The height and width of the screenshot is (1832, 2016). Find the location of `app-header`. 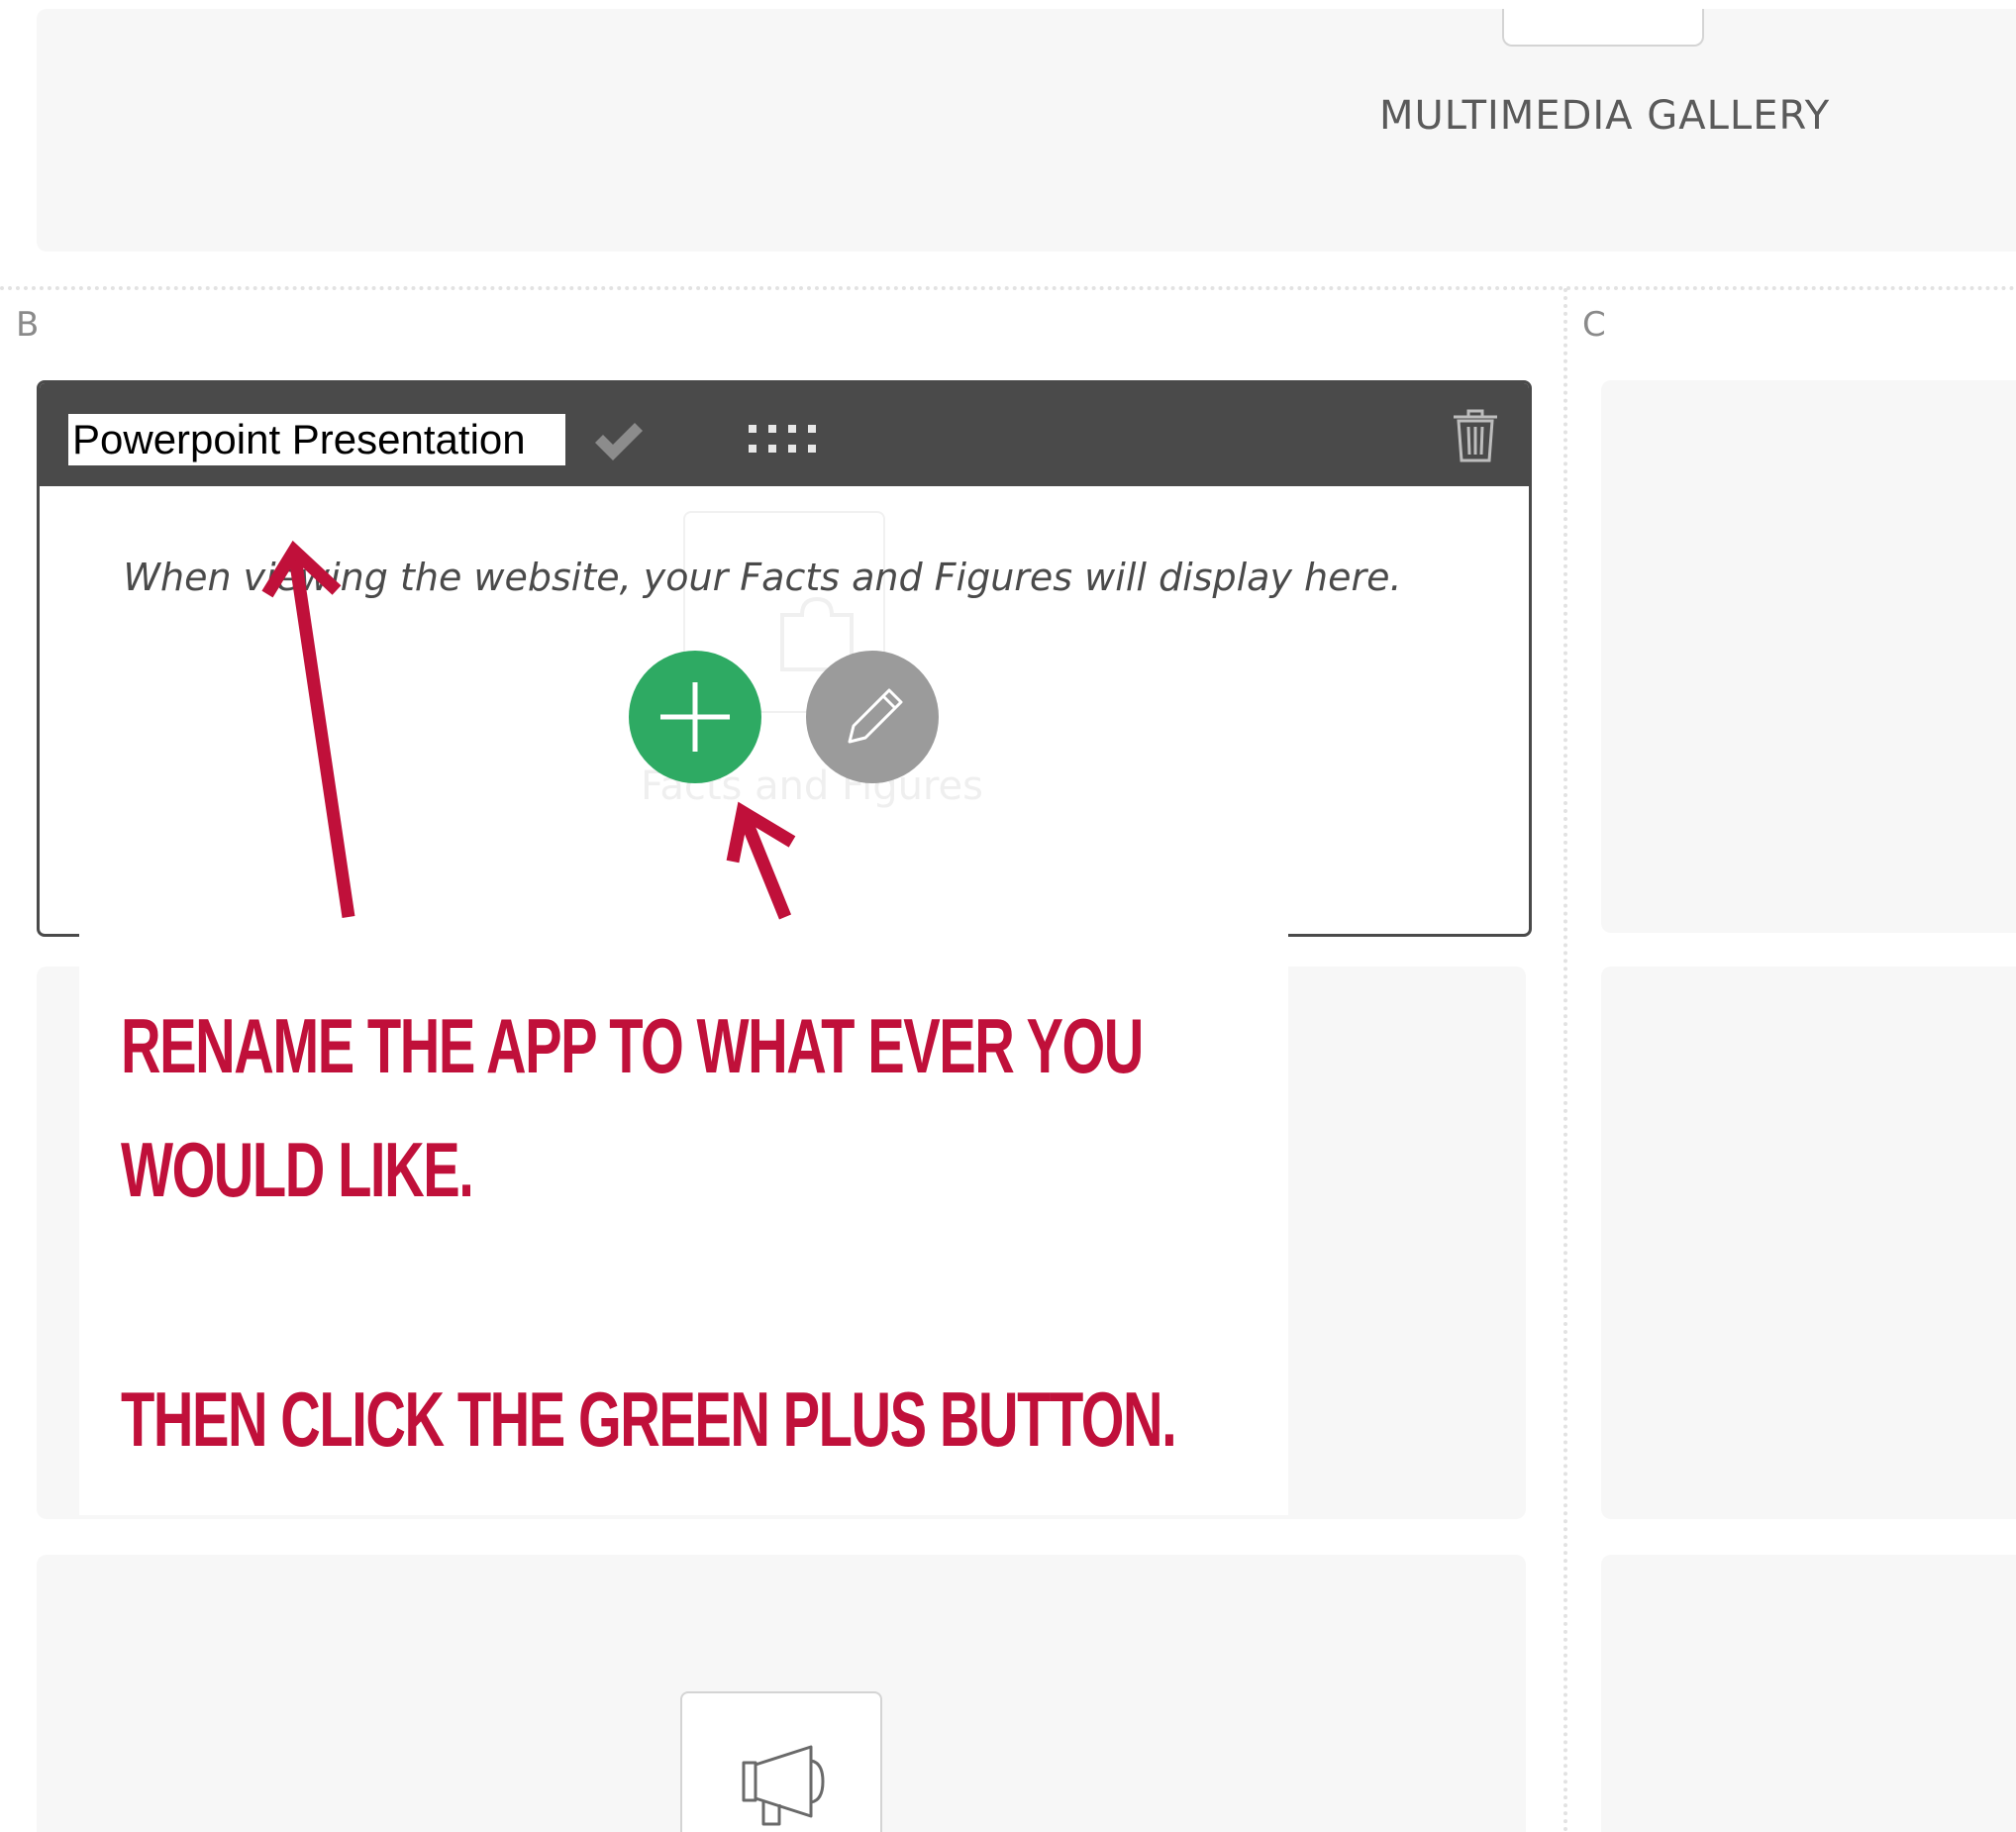

app-header is located at coordinates (784, 434).